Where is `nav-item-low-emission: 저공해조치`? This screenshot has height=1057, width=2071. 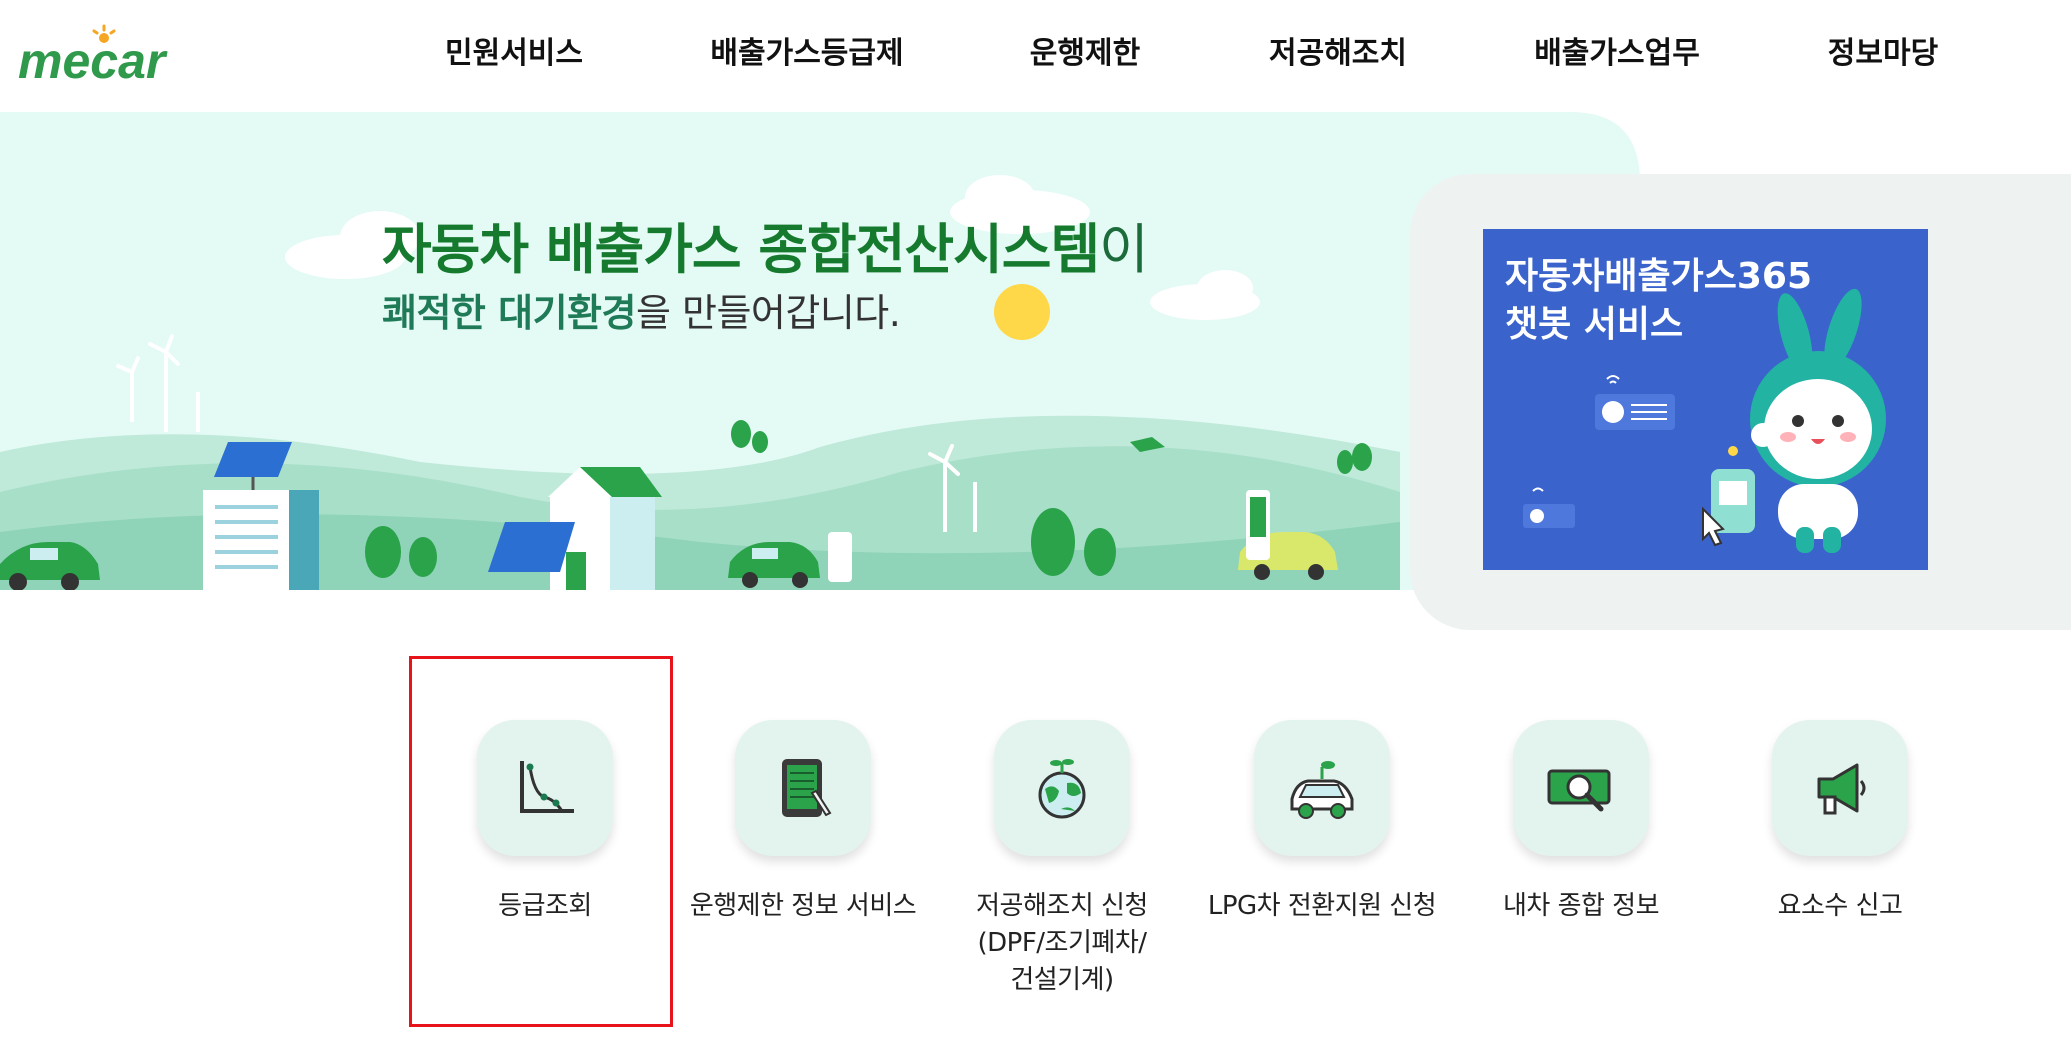
nav-item-low-emission: 저공해조치 is located at coordinates (1338, 54).